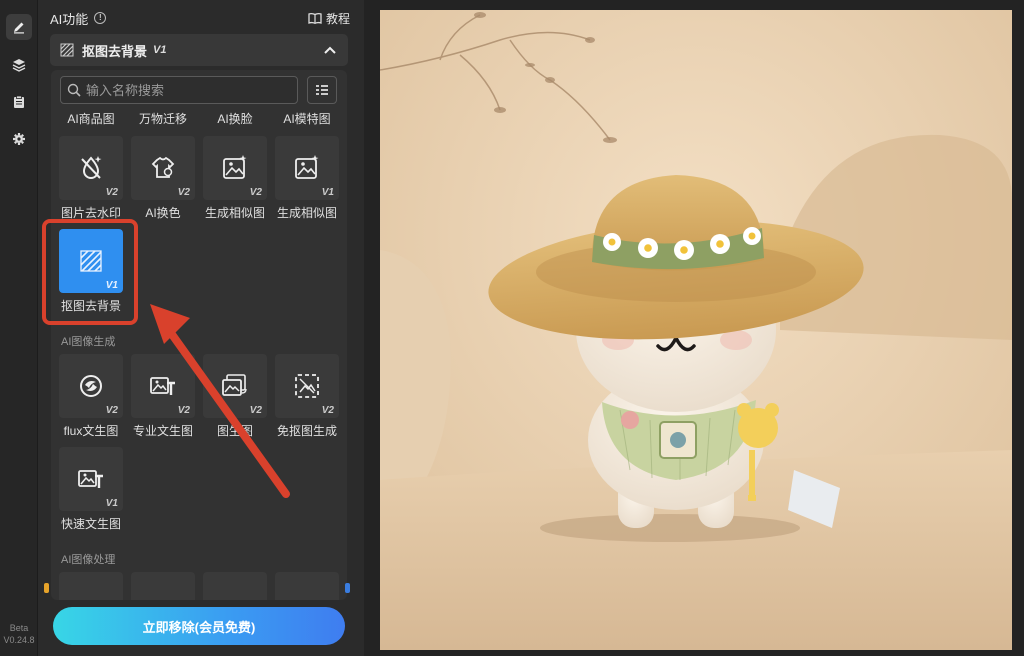 Image resolution: width=1024 pixels, height=656 pixels. I want to click on no-cutout-icon, so click(307, 386).